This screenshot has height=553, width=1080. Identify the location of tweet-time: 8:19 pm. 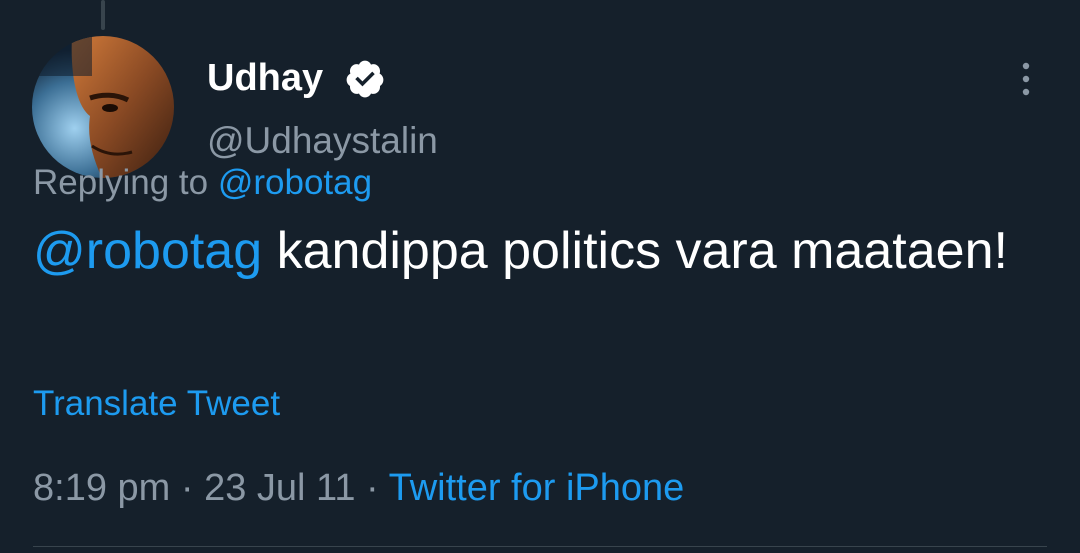
(101, 488).